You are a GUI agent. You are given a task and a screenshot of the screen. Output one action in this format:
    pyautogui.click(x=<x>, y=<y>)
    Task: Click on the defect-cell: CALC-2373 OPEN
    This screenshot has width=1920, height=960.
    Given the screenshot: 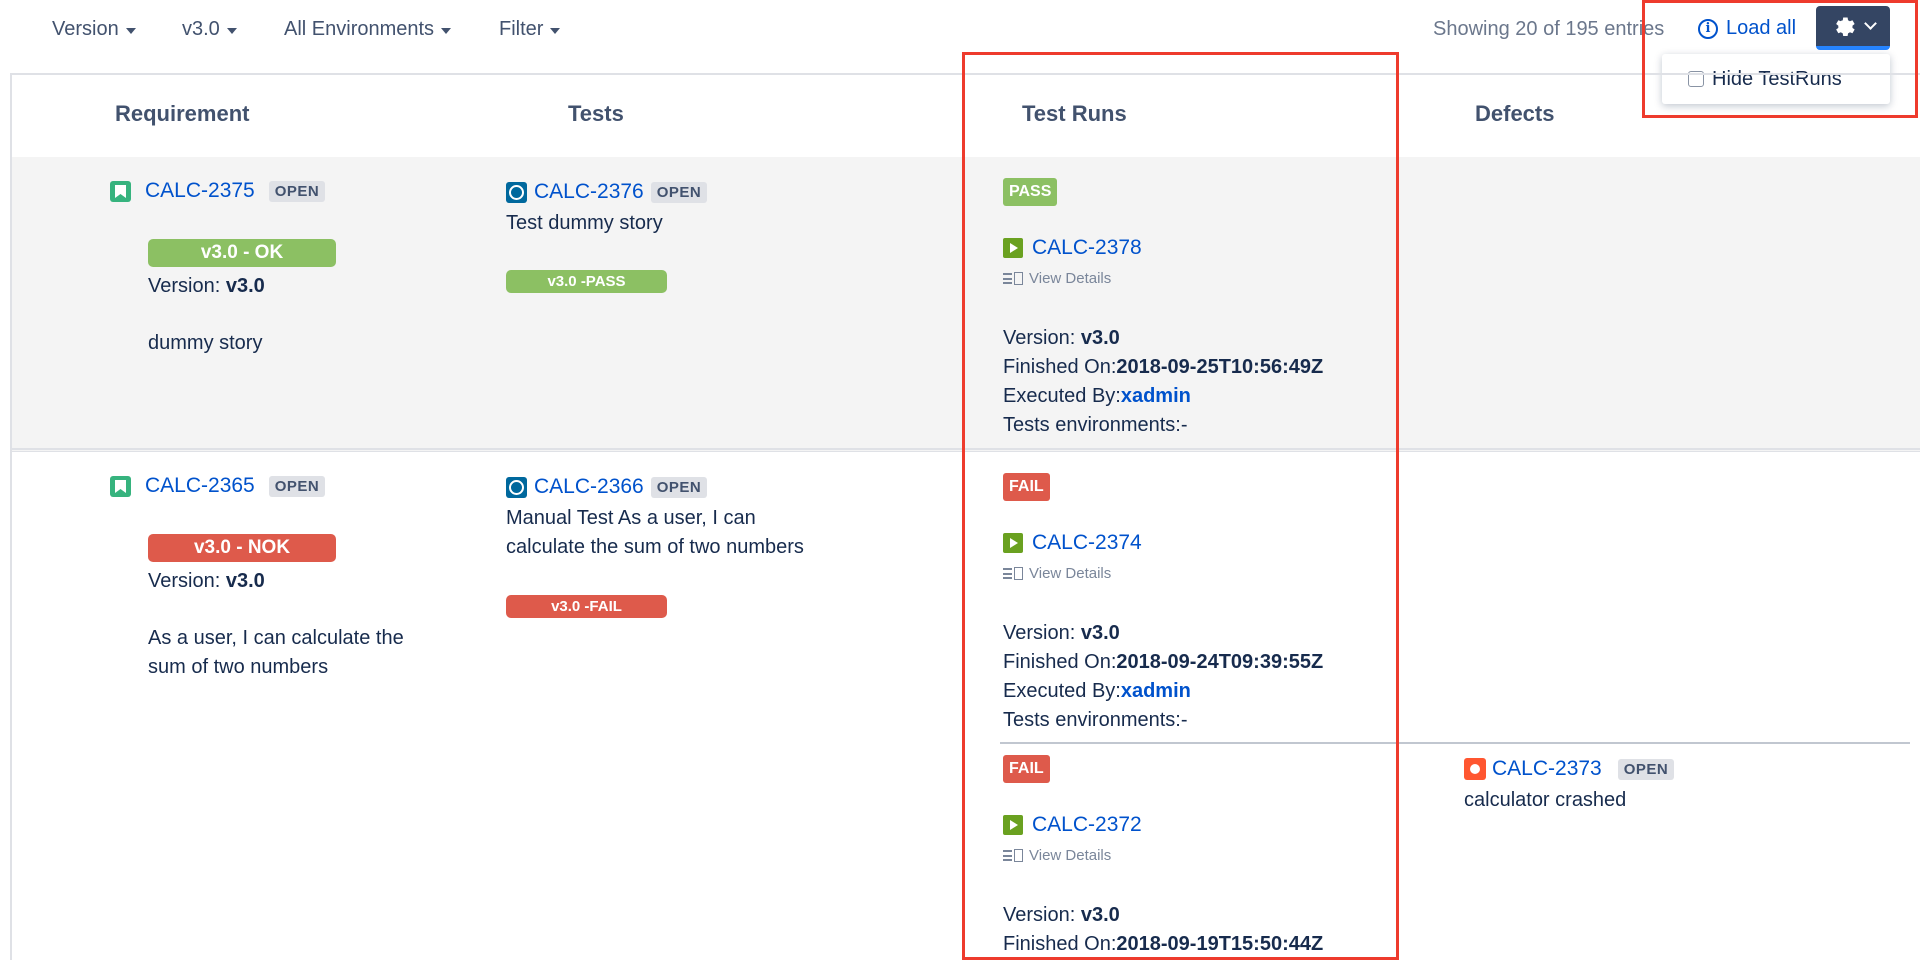 What is the action you would take?
    pyautogui.click(x=1569, y=769)
    